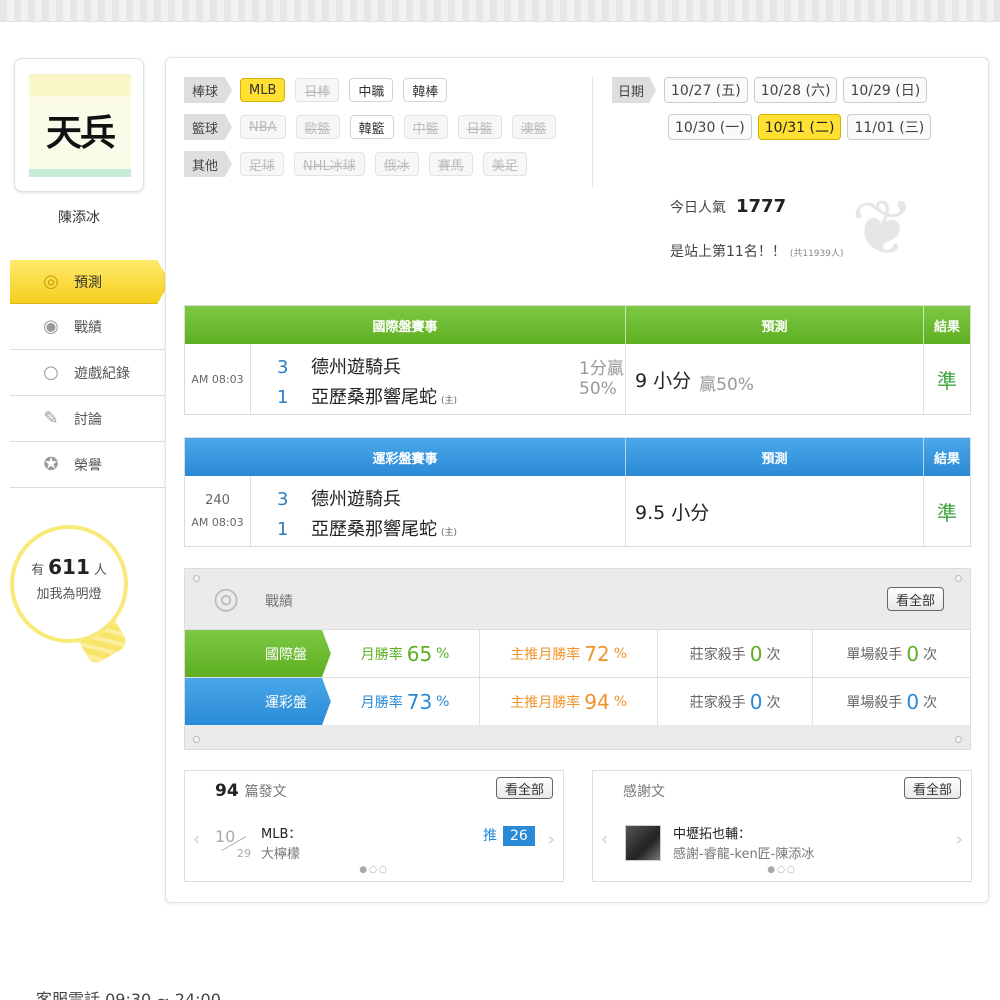 This screenshot has width=1000, height=1000. I want to click on team-away: 3 德州遊騎兵, so click(339, 499).